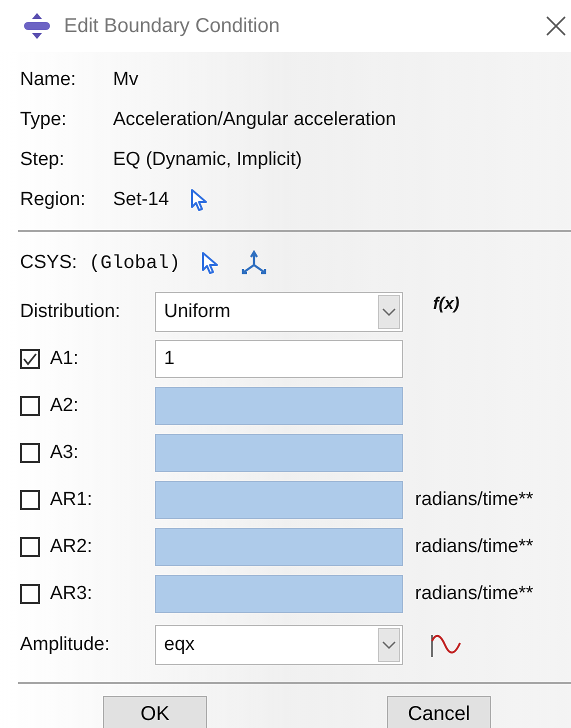  What do you see at coordinates (43, 160) in the screenshot?
I see `field-label: Step:` at bounding box center [43, 160].